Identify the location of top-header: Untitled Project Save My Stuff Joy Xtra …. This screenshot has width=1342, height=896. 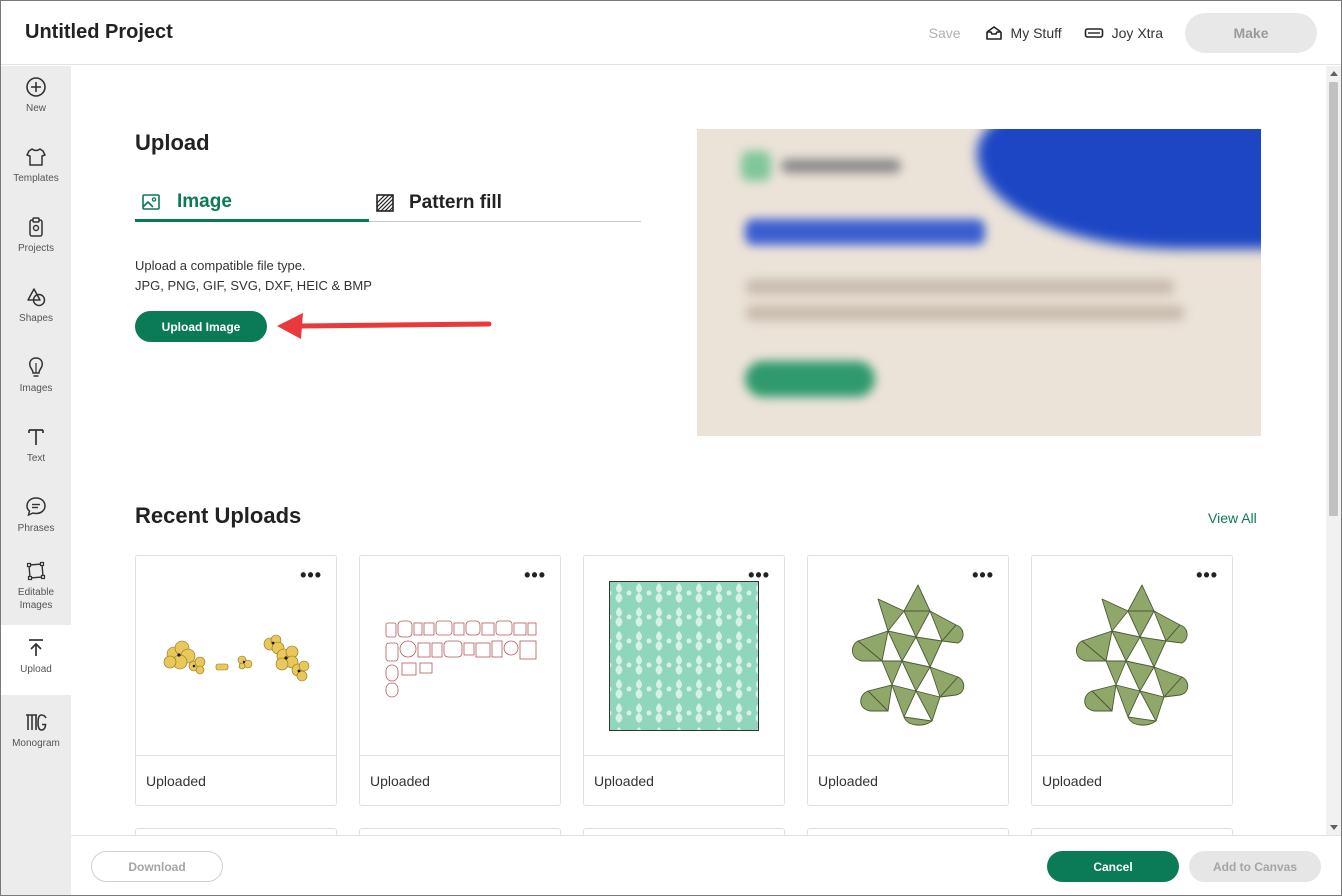
(671, 33).